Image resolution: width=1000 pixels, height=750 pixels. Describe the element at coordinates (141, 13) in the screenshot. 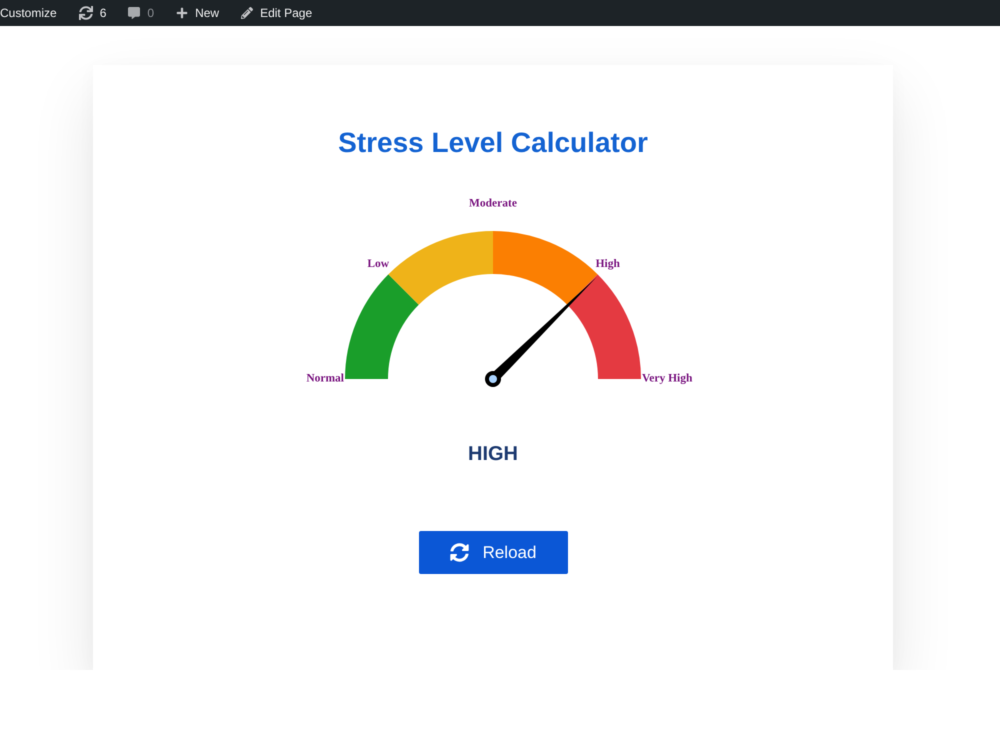

I see `admin-bar-link: 0` at that location.